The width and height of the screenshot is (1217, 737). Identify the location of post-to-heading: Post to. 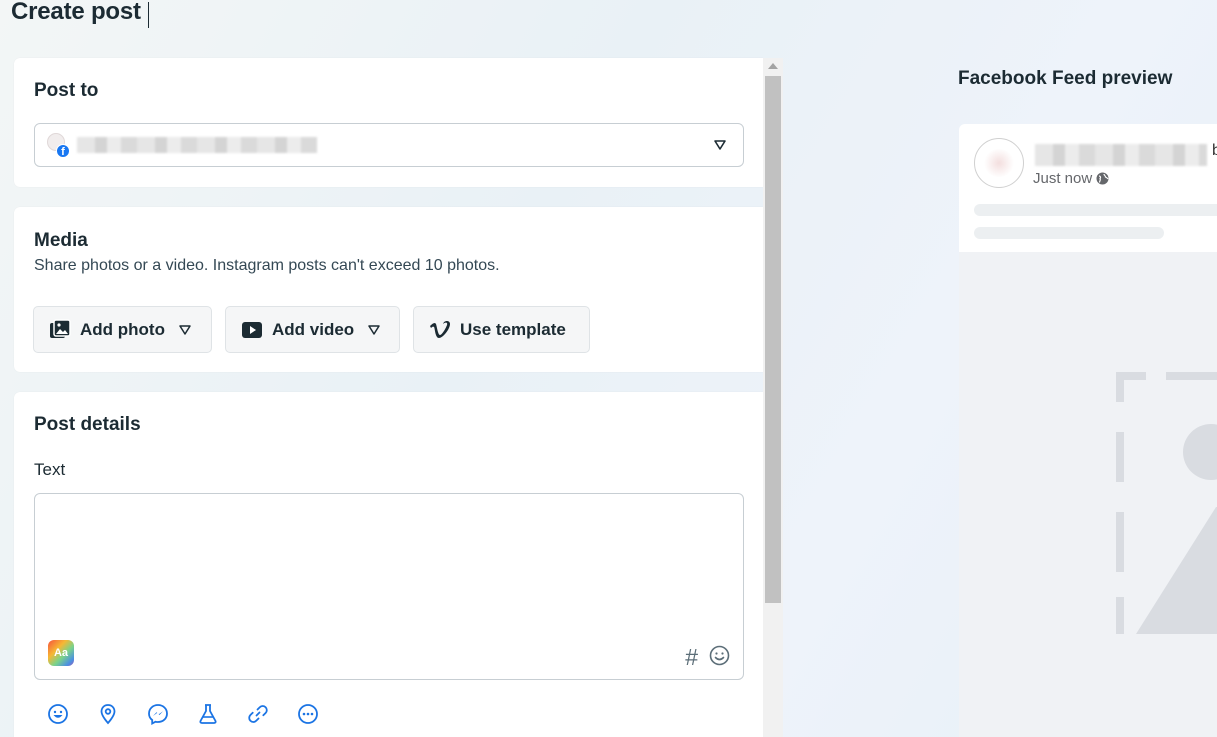
(66, 90).